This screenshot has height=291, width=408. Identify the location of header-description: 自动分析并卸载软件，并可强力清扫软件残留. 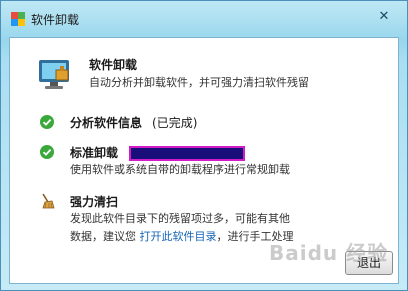
(199, 82).